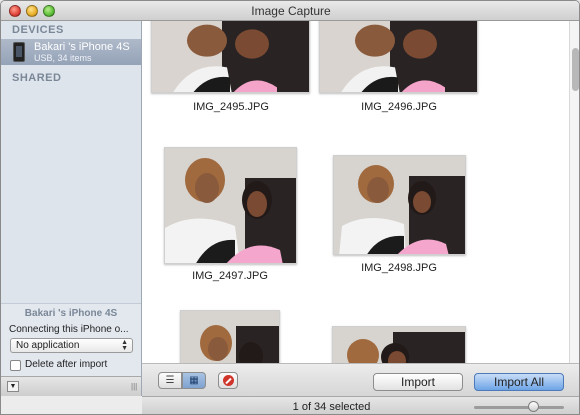 Image resolution: width=580 pixels, height=415 pixels. What do you see at coordinates (533, 406) in the screenshot?
I see `thumbnail-size-knob` at bounding box center [533, 406].